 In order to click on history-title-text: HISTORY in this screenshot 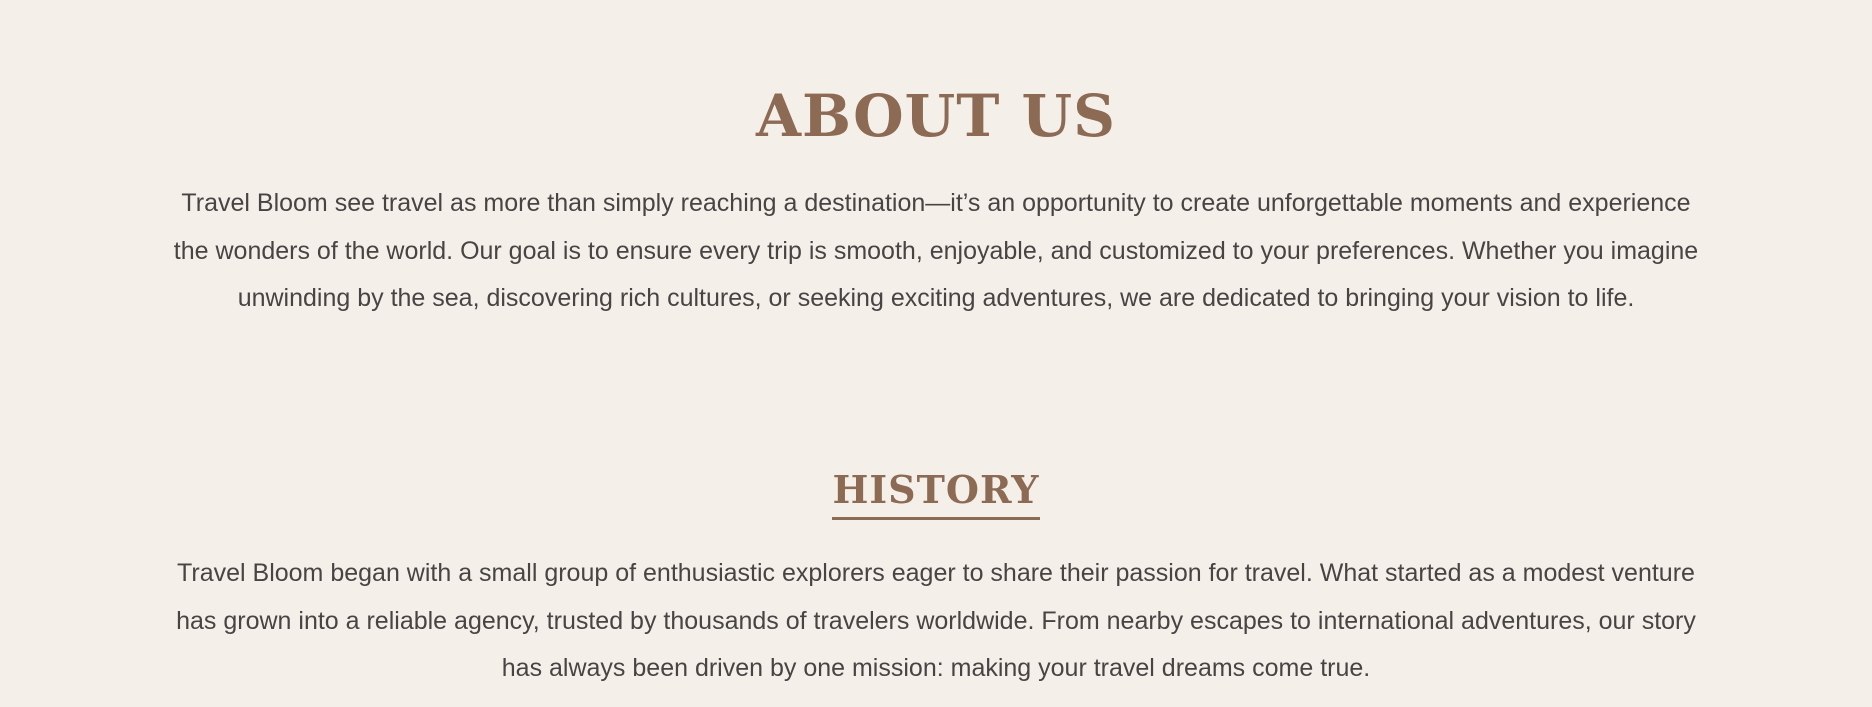, I will do `click(936, 492)`.